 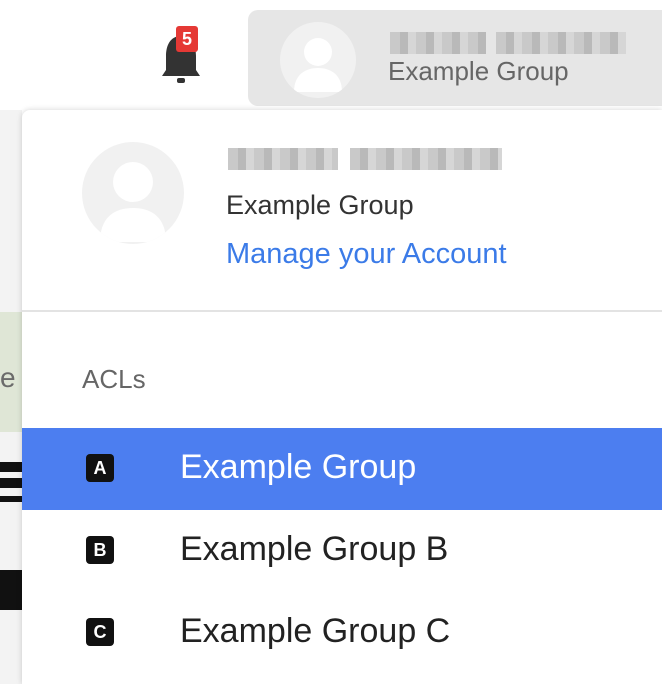 I want to click on acl-a-icon: A, so click(x=100, y=468).